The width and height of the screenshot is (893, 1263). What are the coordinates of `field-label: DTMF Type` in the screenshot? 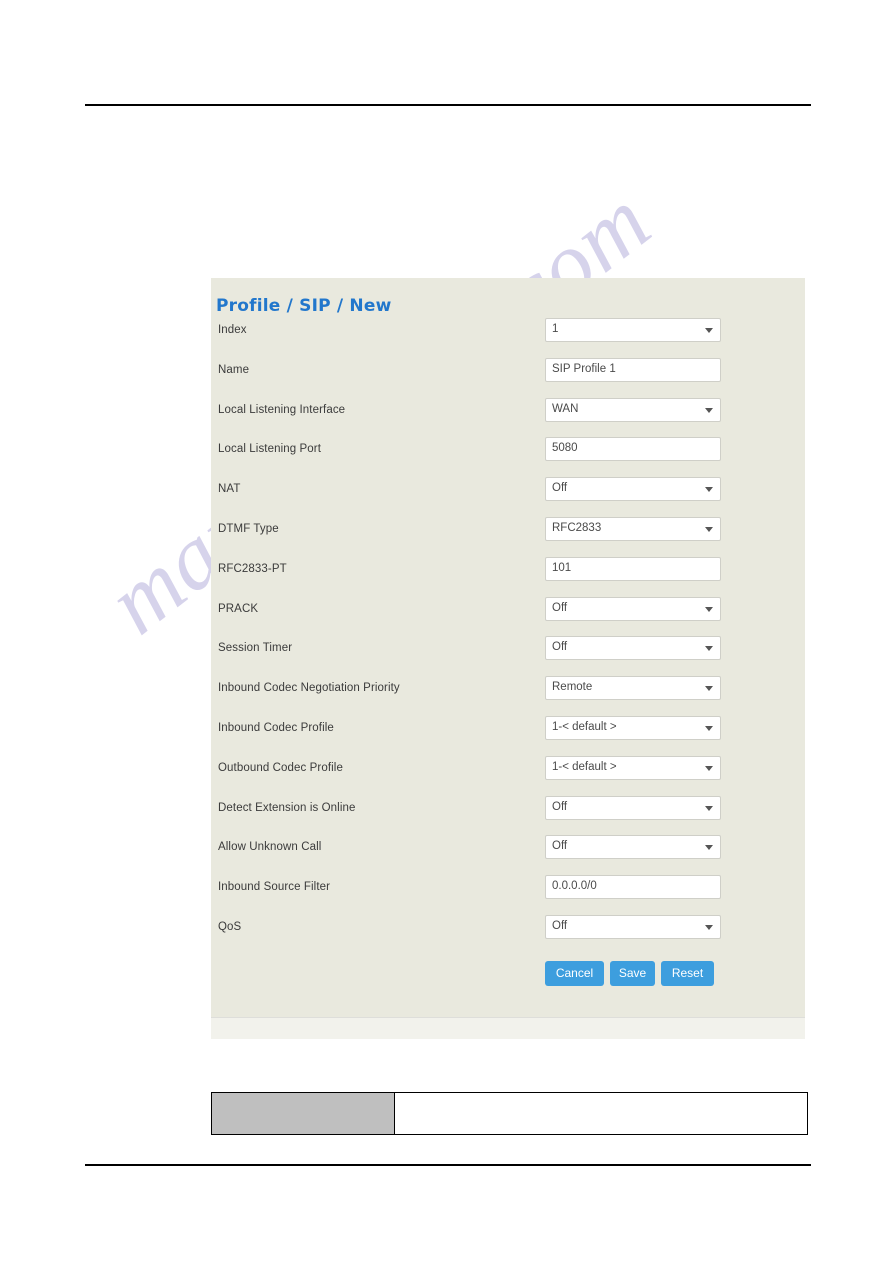 It's located at (248, 528).